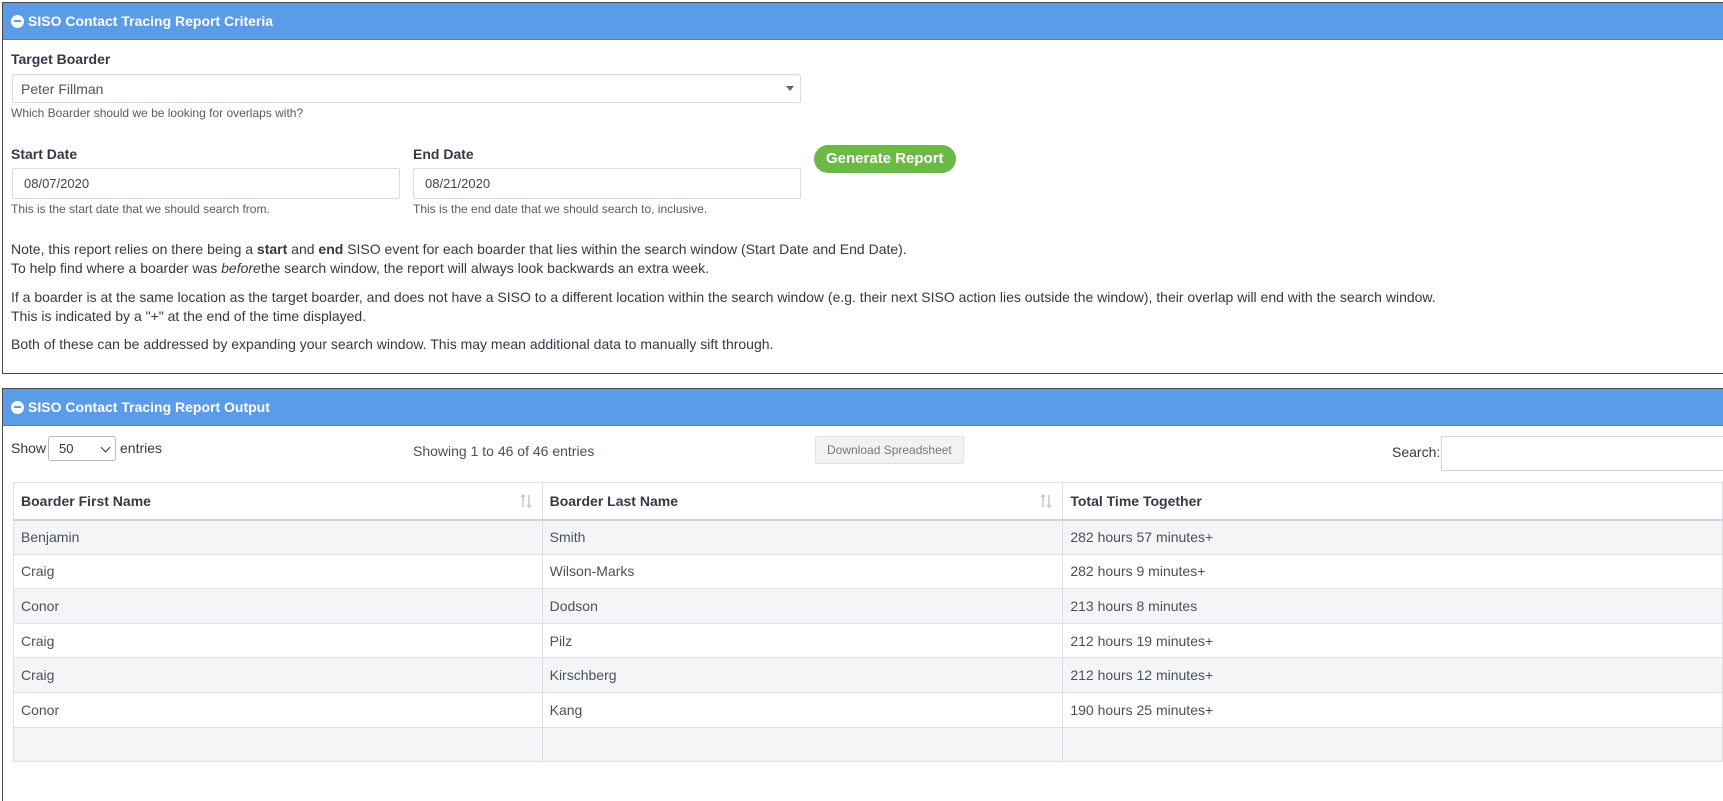 The width and height of the screenshot is (1723, 801). What do you see at coordinates (206, 183) in the screenshot?
I see `start-date-input: 08/07/2020` at bounding box center [206, 183].